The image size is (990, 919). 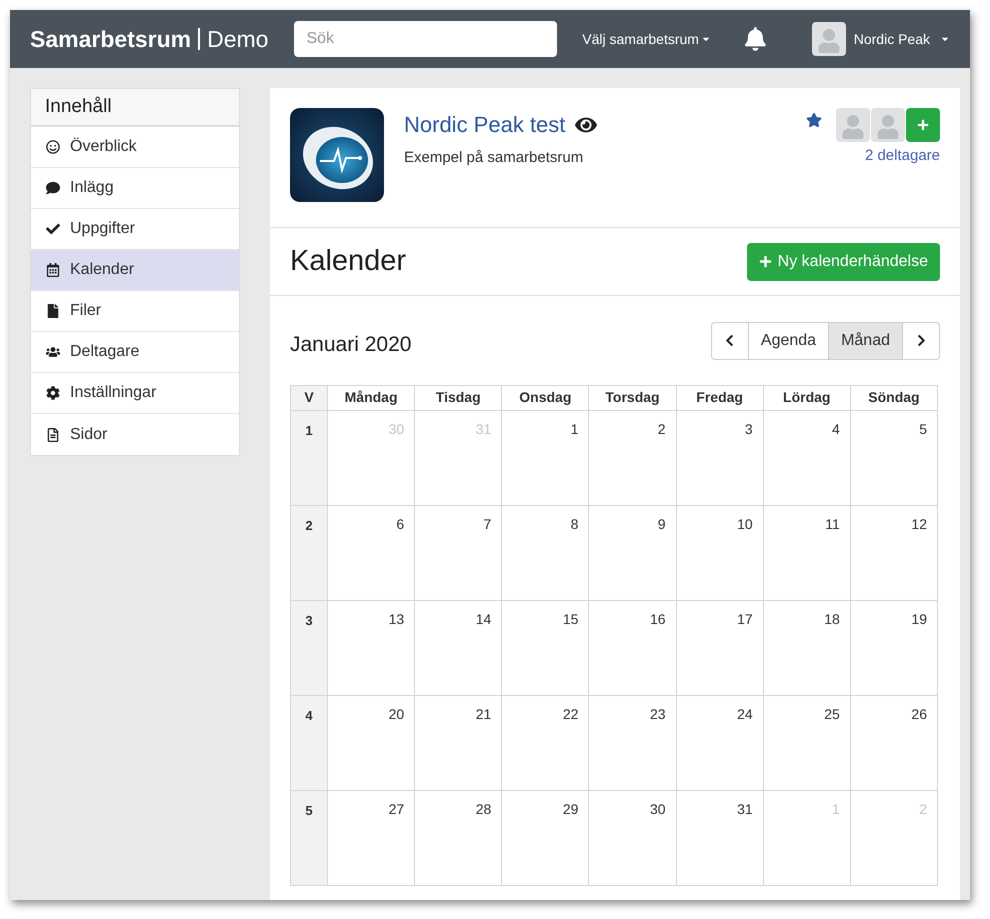 What do you see at coordinates (149, 39) in the screenshot?
I see `brand-logo: Samarbetsrum Demo` at bounding box center [149, 39].